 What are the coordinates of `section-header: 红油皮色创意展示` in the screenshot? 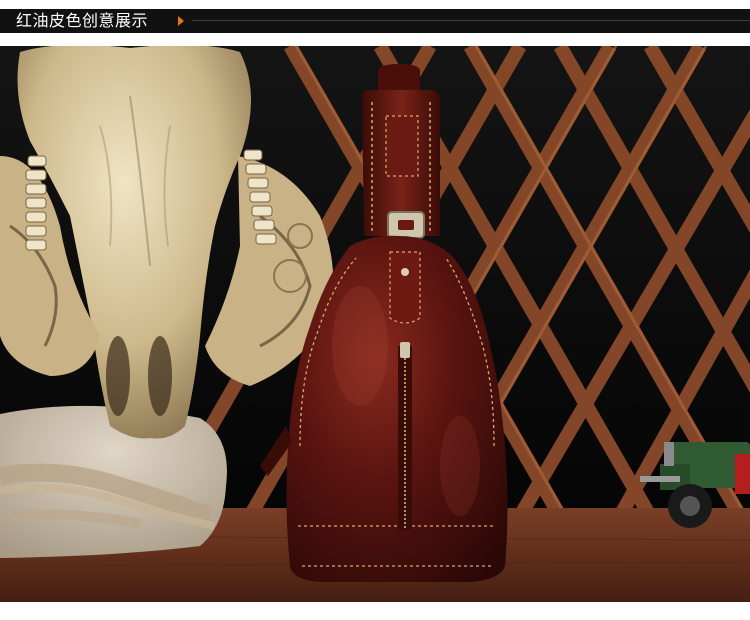 It's located at (375, 20).